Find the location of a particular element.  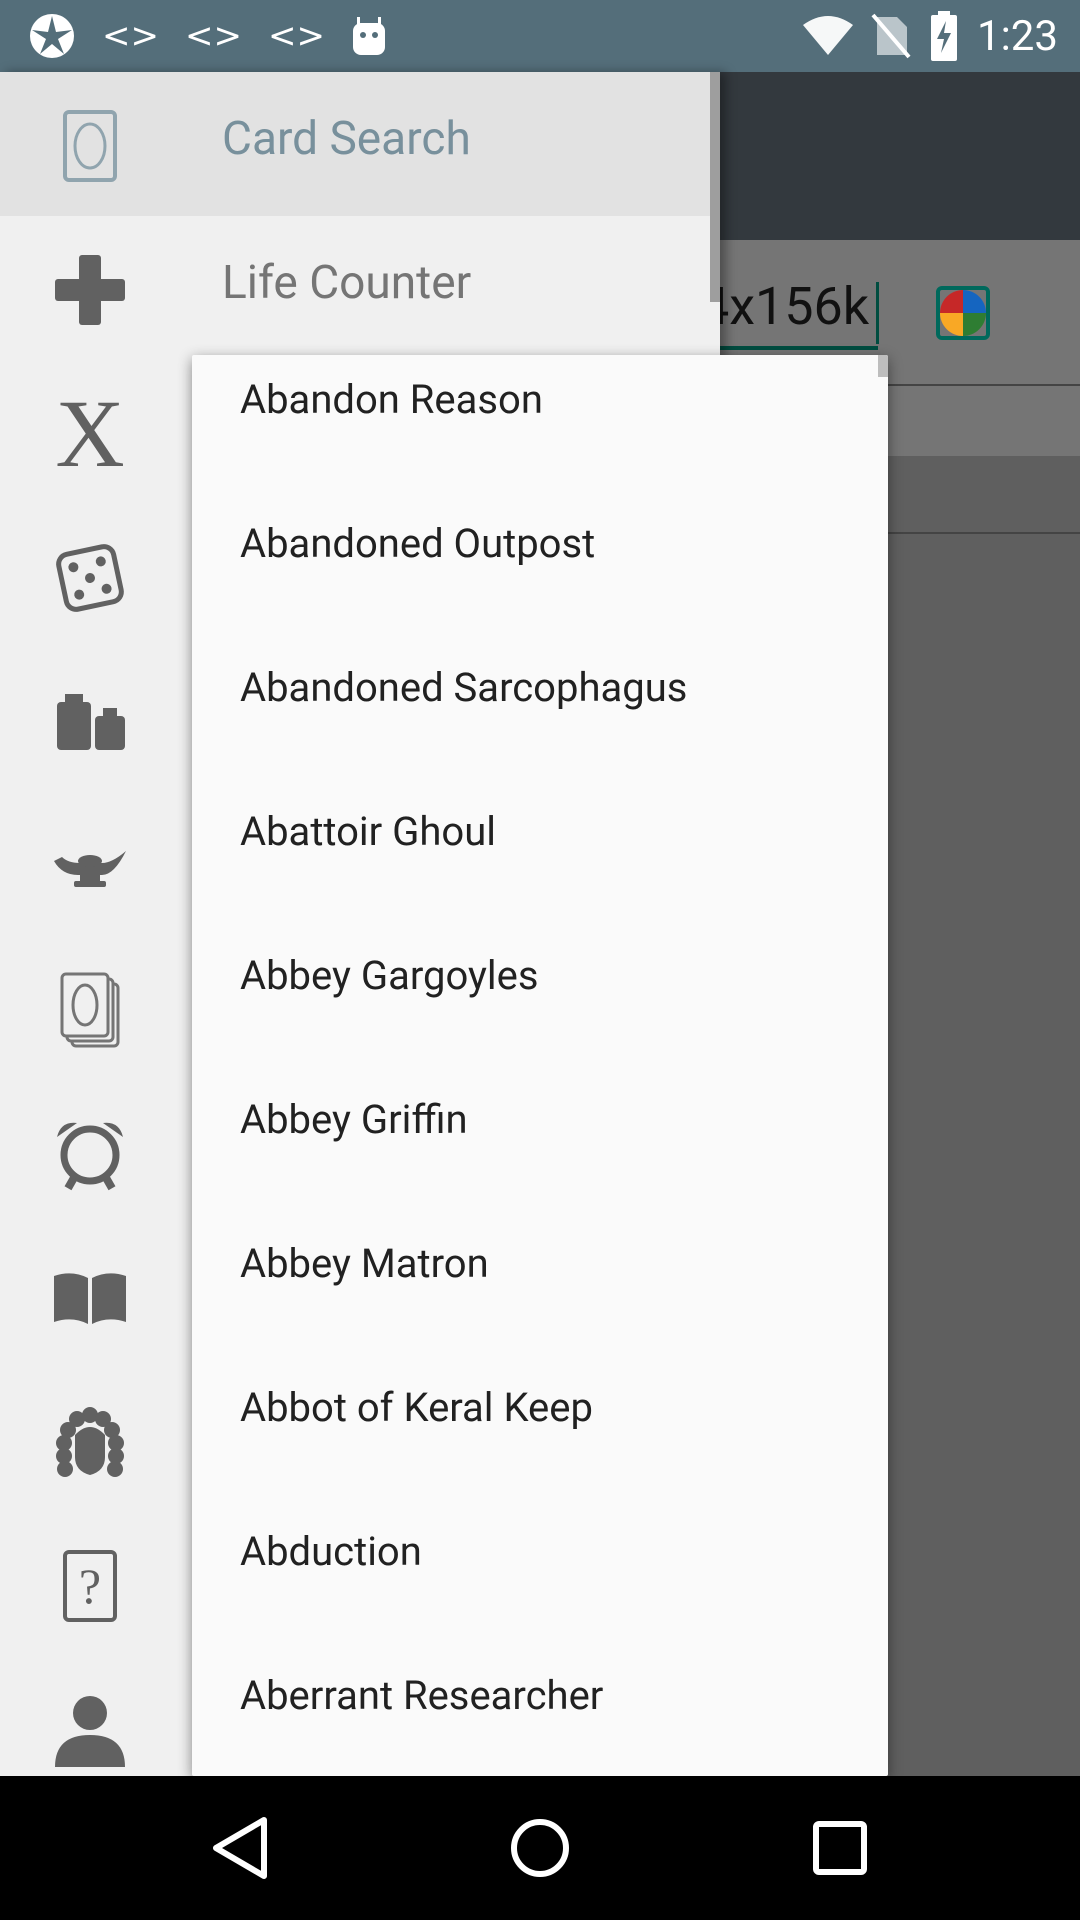

home-button is located at coordinates (540, 1848).